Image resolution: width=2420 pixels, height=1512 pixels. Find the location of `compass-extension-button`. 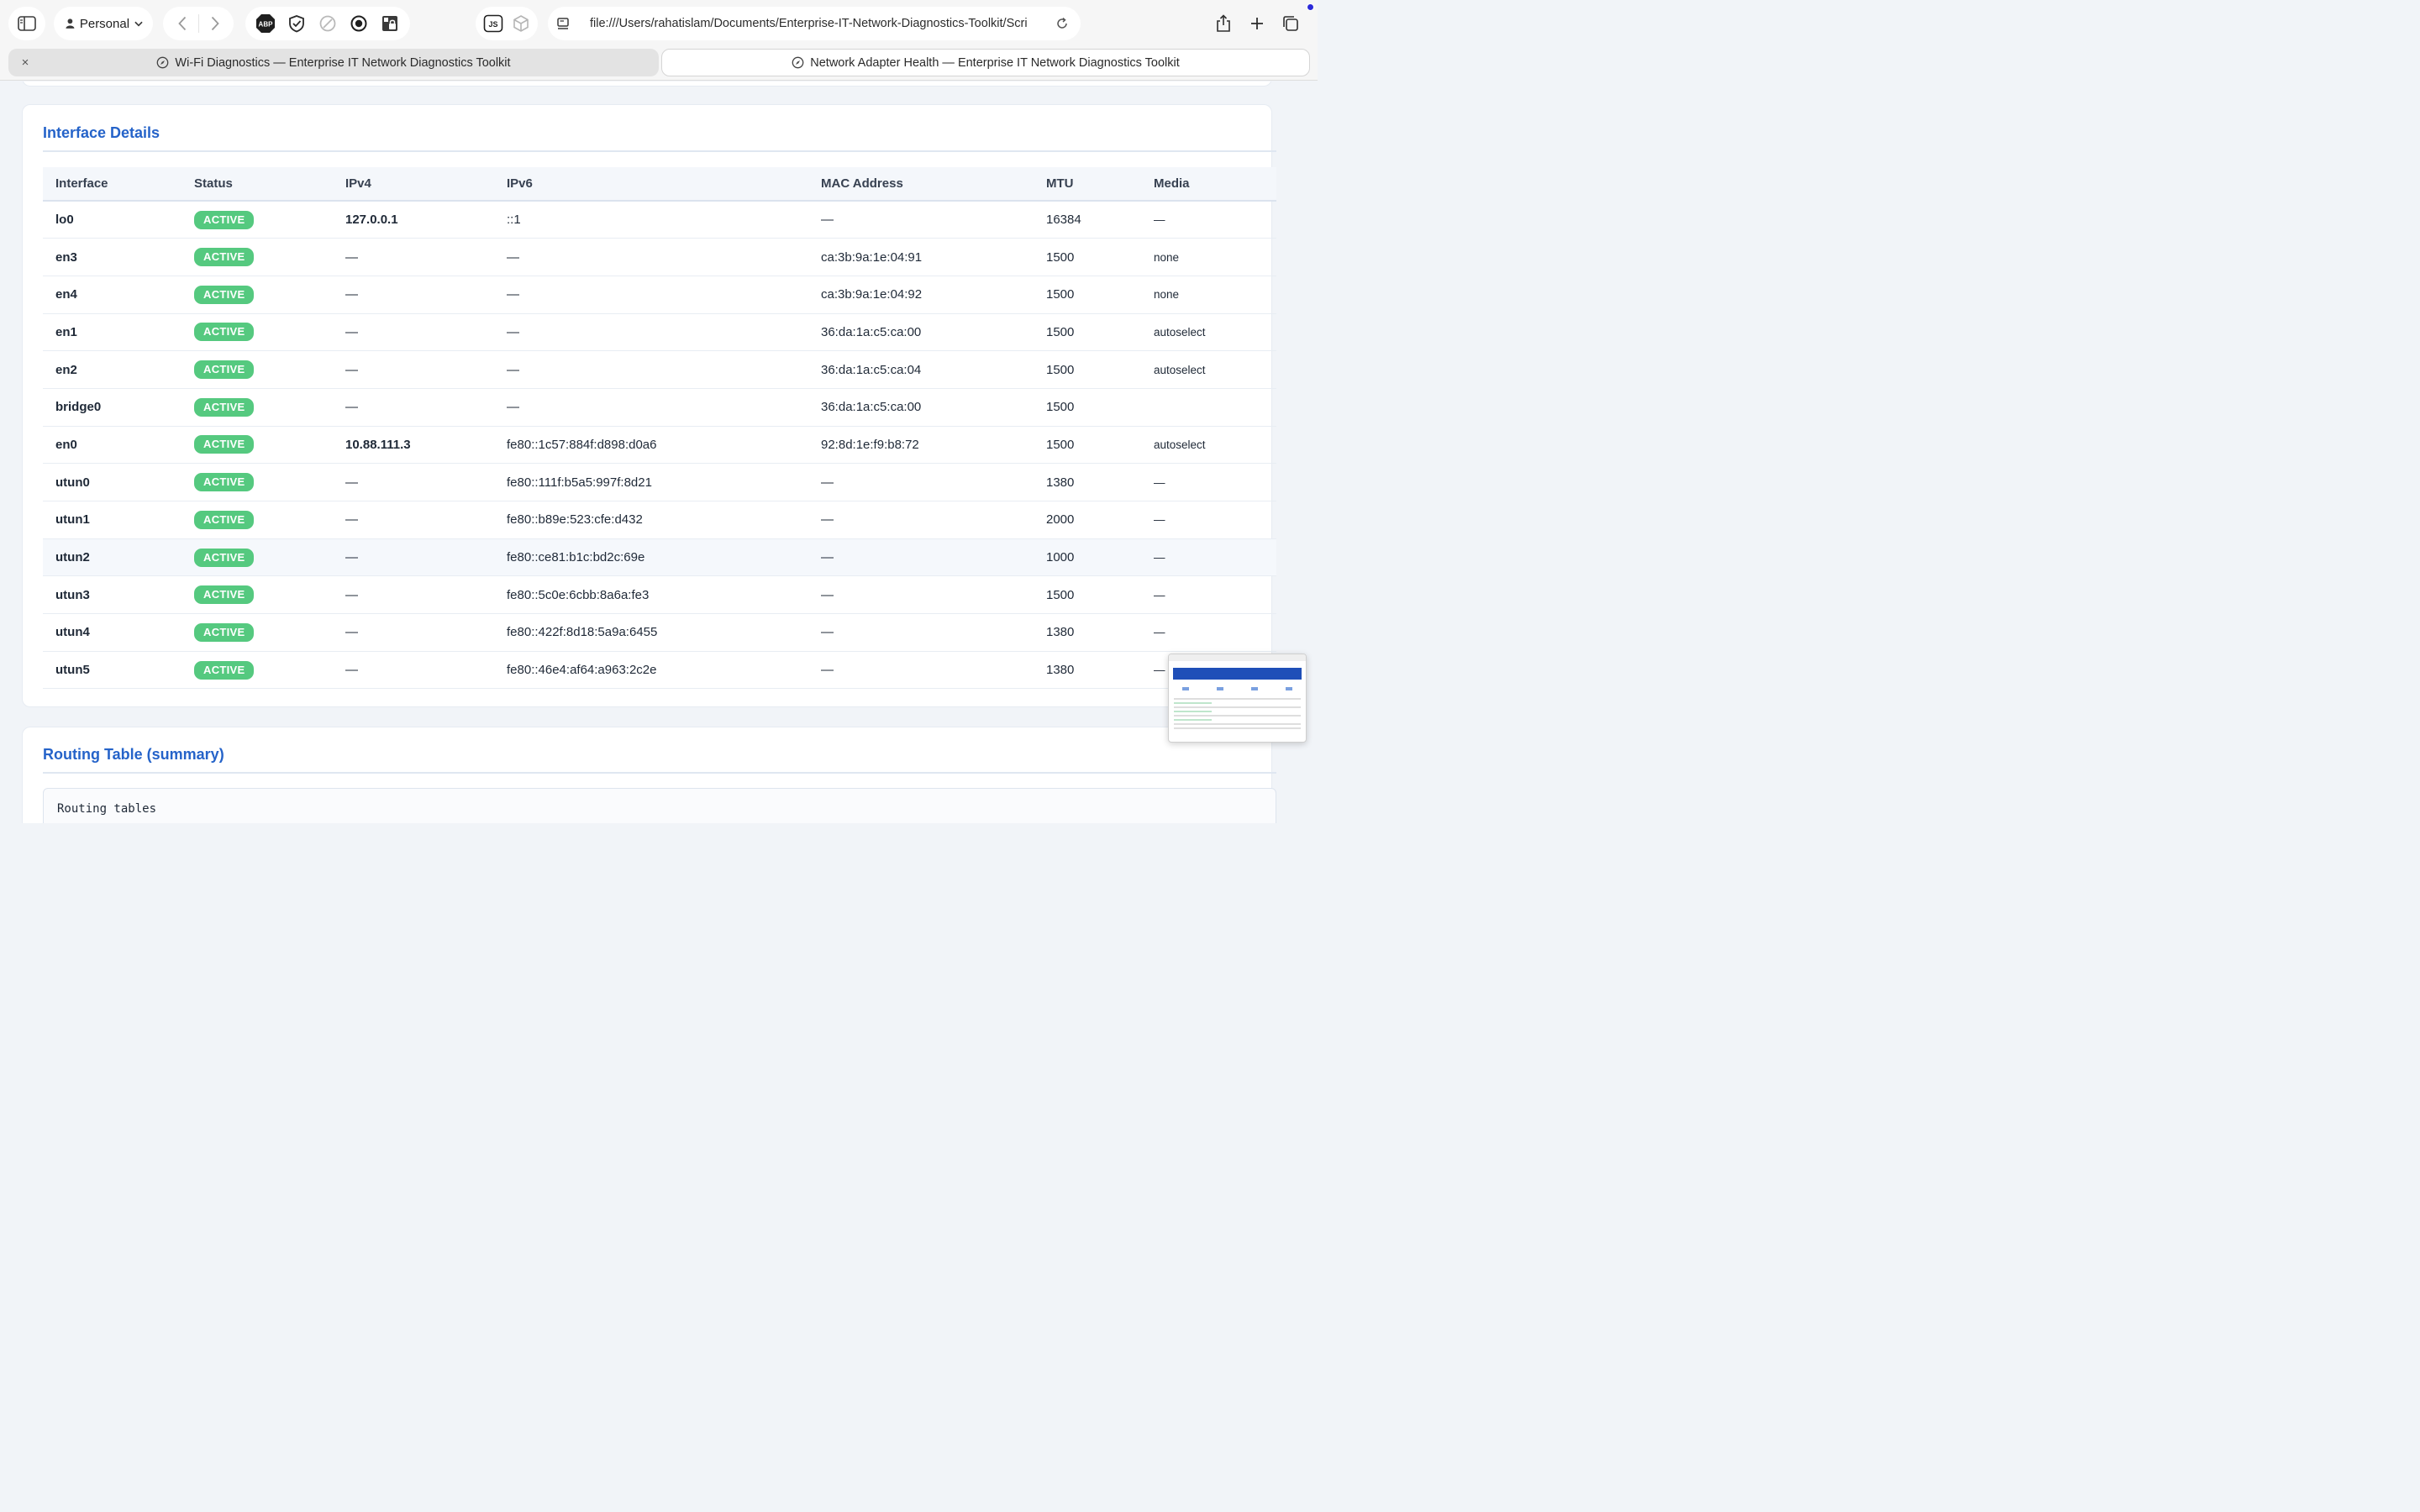

compass-extension-button is located at coordinates (328, 23).